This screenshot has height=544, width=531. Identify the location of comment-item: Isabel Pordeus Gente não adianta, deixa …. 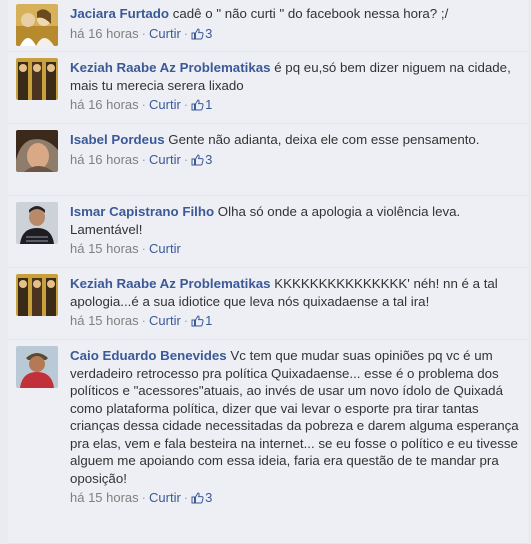
(268, 160).